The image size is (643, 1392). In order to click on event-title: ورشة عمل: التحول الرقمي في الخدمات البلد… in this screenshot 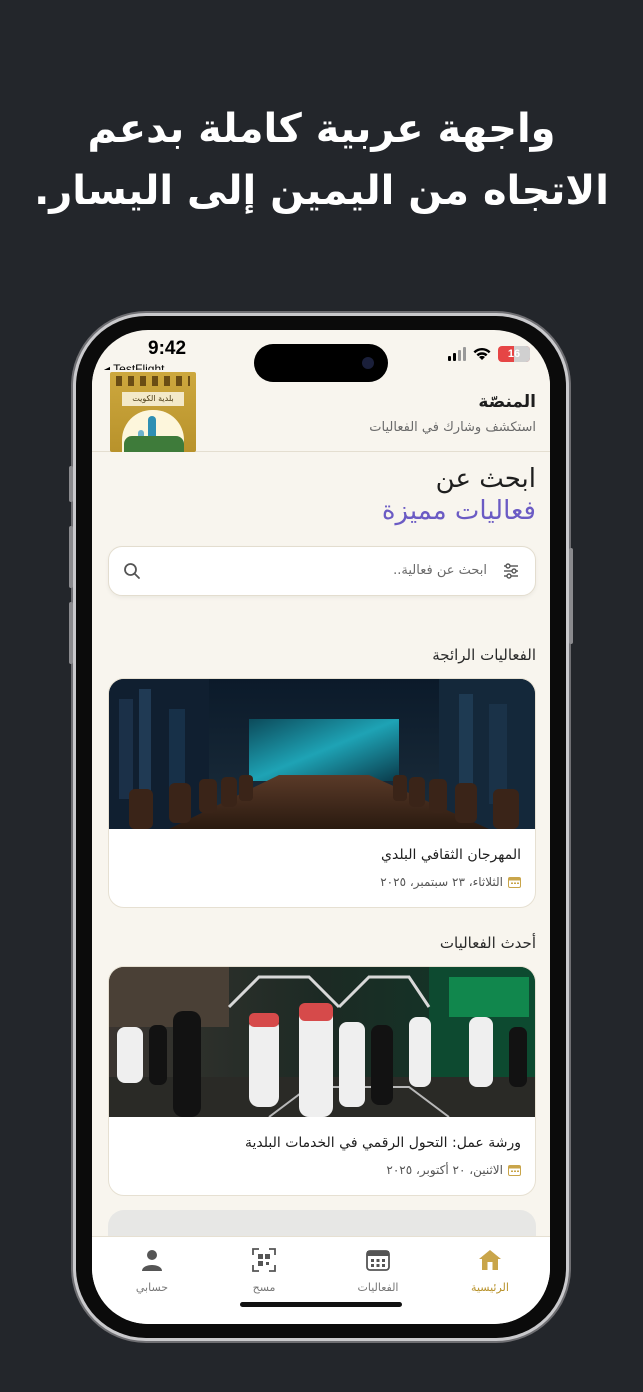, I will do `click(383, 1143)`.